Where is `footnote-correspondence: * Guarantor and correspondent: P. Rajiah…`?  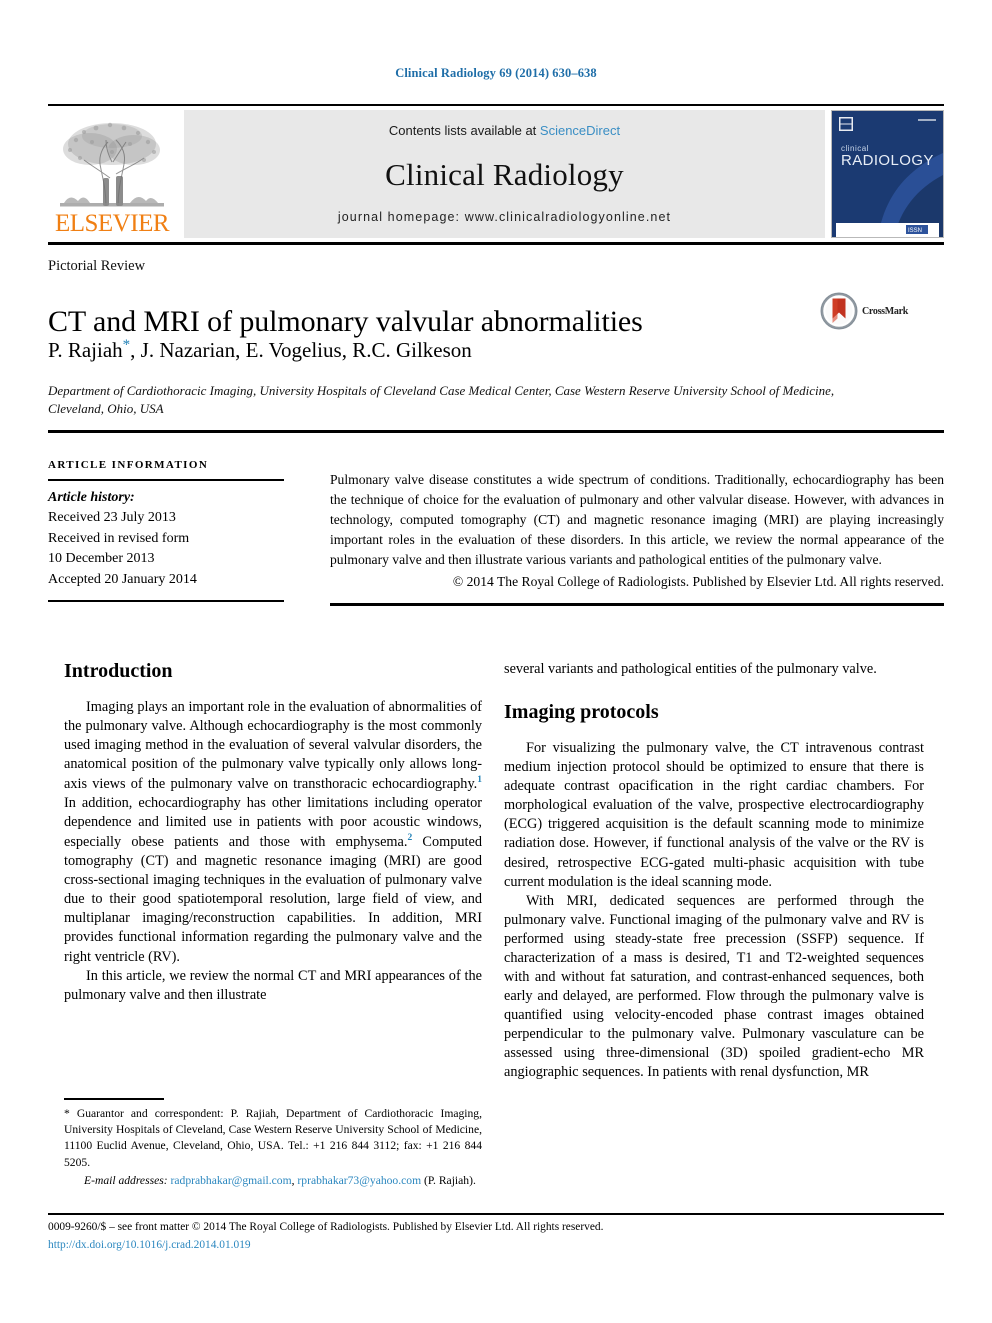 footnote-correspondence: * Guarantor and correspondent: P. Rajiah… is located at coordinates (273, 1138).